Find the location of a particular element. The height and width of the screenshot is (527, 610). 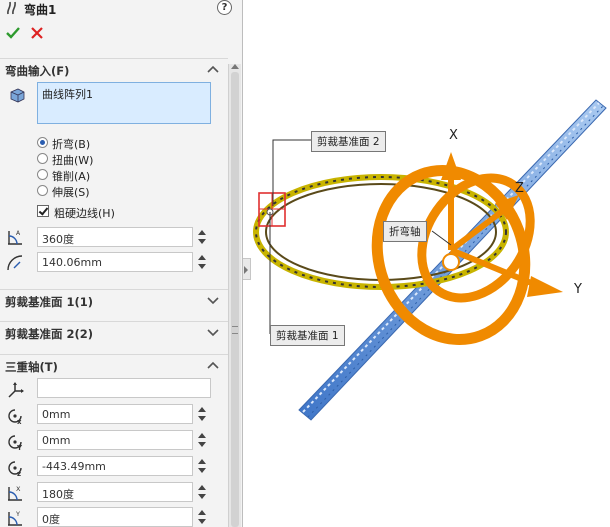

y-coordinate-value: 0mm is located at coordinates (56, 440).